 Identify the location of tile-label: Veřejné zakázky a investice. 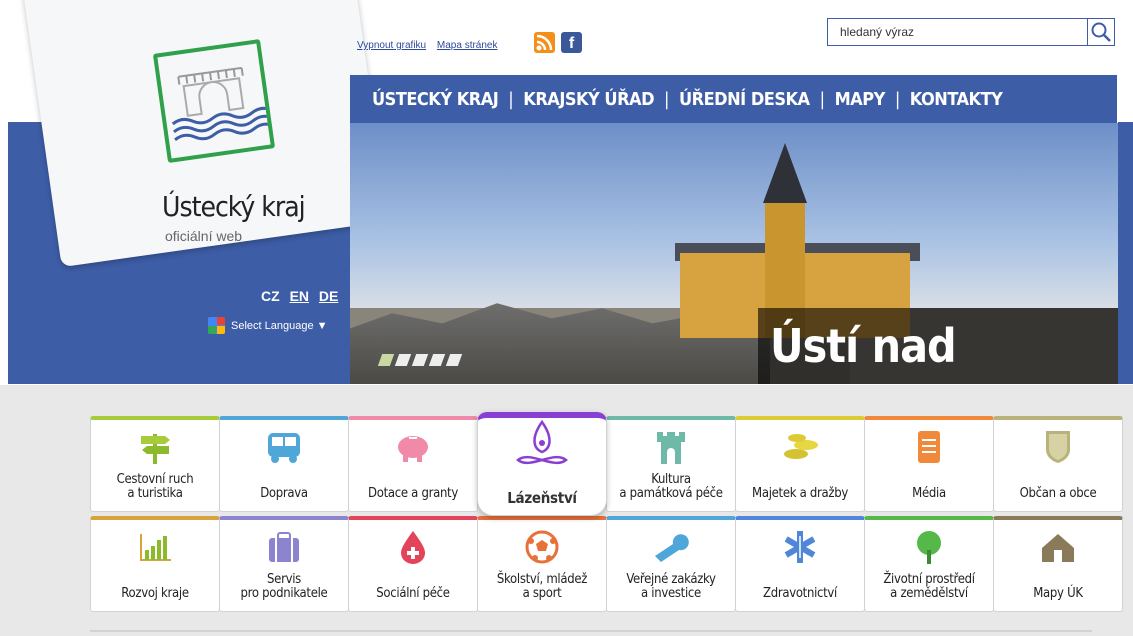
(671, 586).